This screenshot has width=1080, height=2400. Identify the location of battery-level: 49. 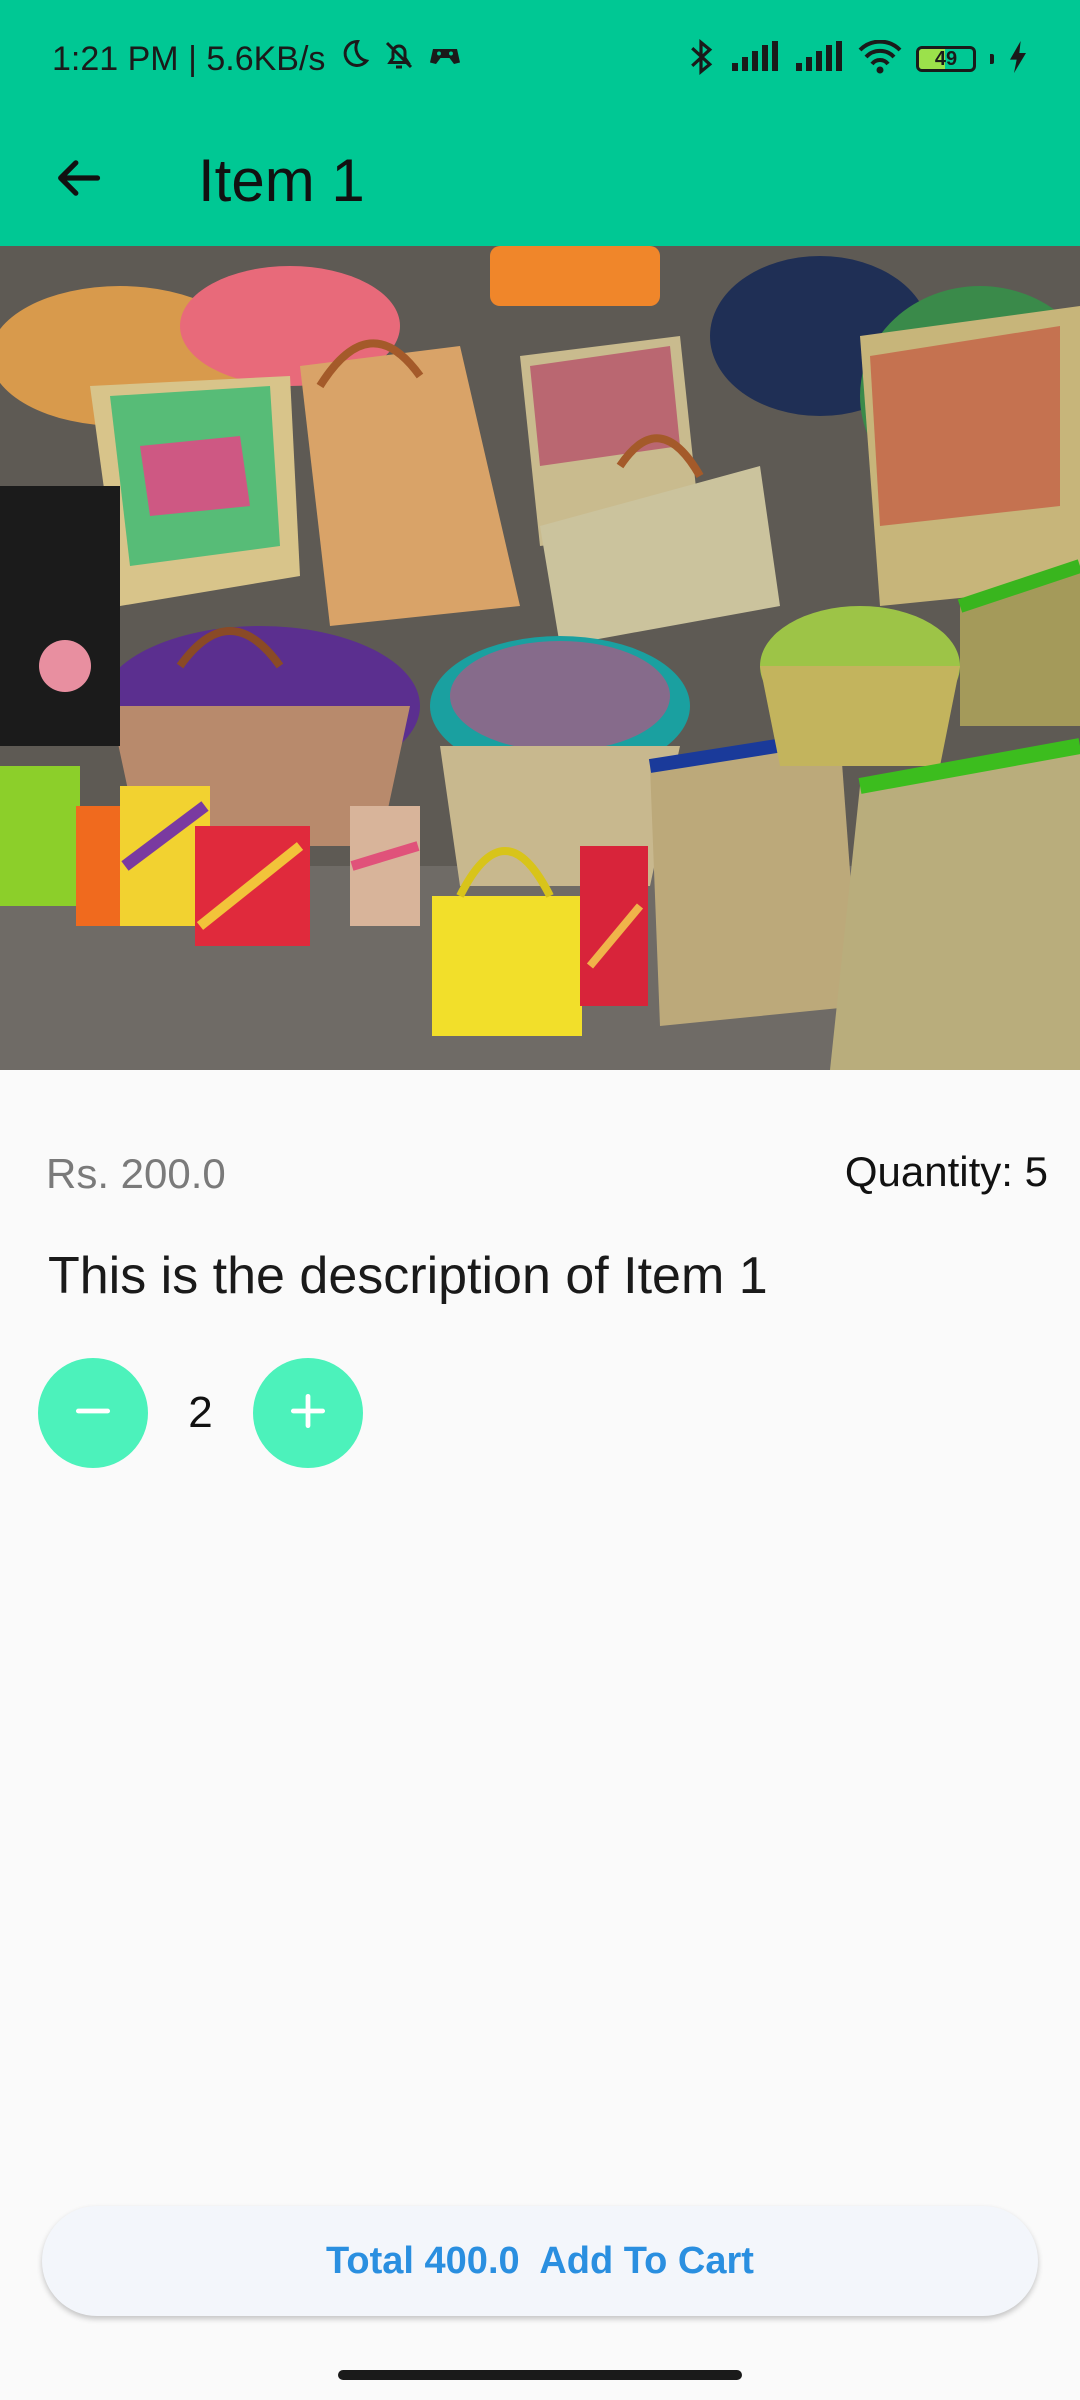
(946, 58).